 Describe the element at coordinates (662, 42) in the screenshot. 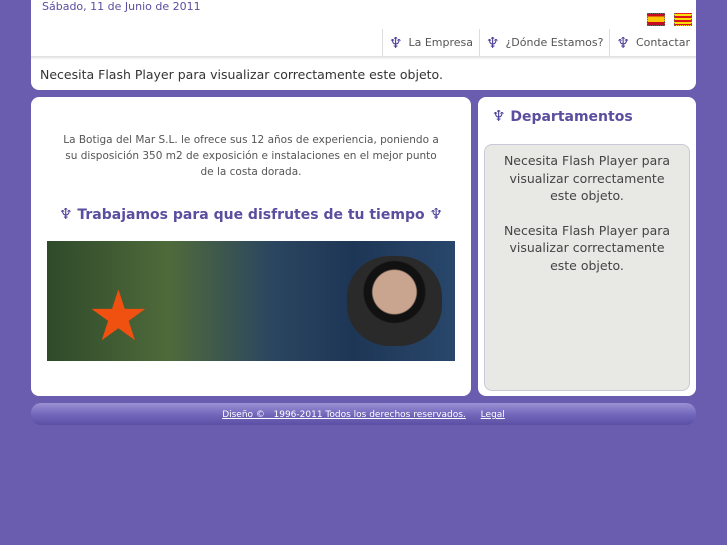

I see `menu-label: Contactar` at that location.